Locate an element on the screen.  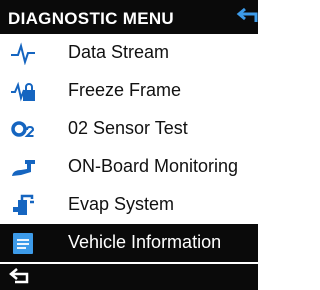
footer-bar is located at coordinates (129, 277).